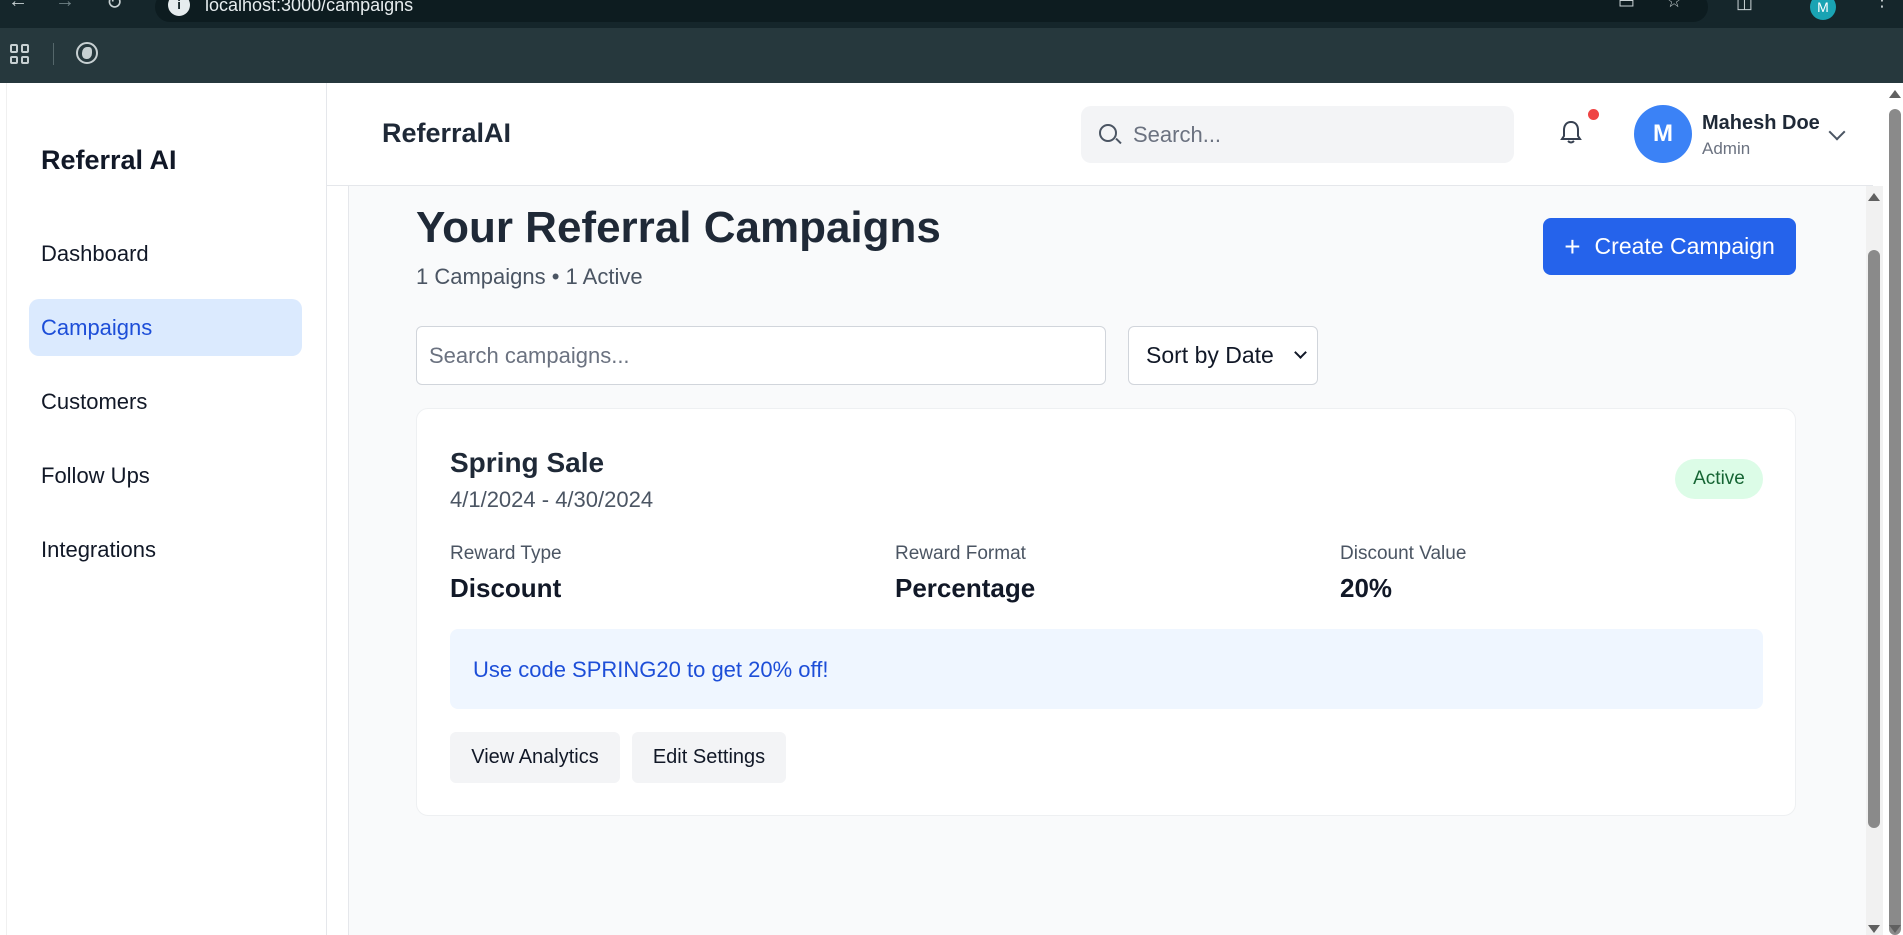 This screenshot has width=1903, height=935. I want to click on reward-type-label: Reward Type, so click(506, 553).